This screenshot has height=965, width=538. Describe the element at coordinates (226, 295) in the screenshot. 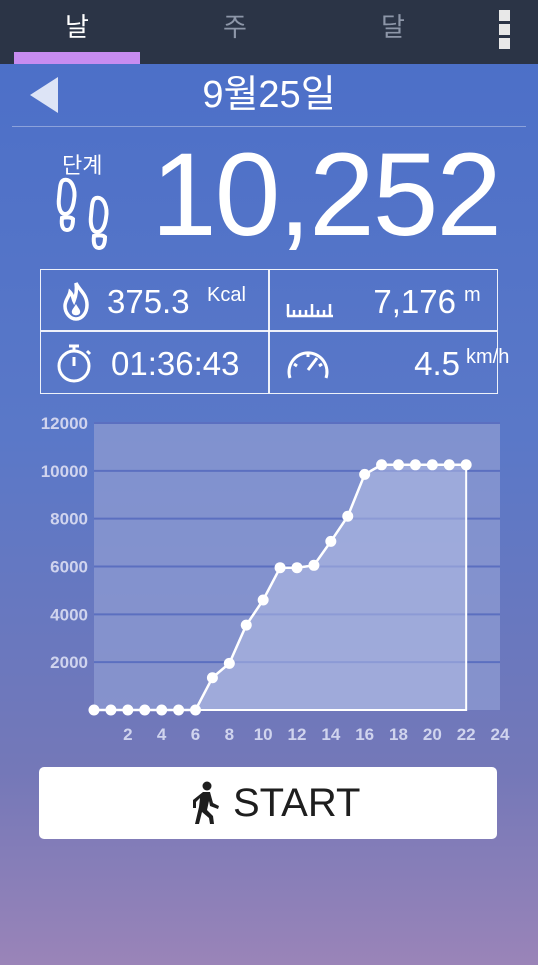

I see `calories-unit: Kcal` at that location.